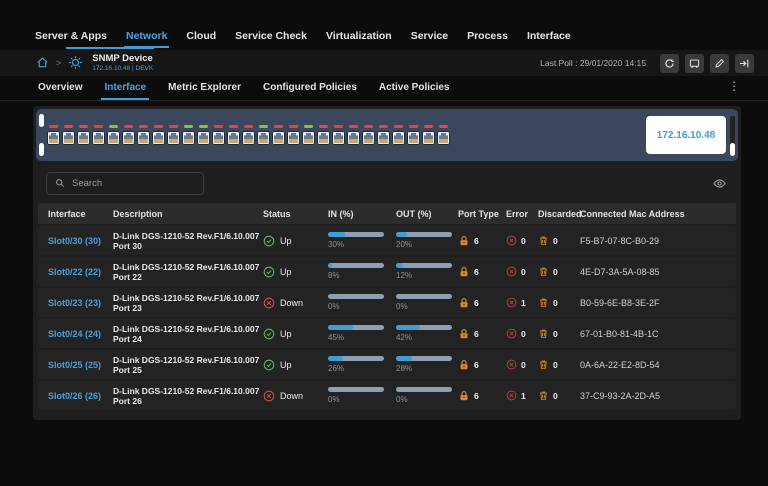  I want to click on column-visibility-eye-icon, so click(719, 183).